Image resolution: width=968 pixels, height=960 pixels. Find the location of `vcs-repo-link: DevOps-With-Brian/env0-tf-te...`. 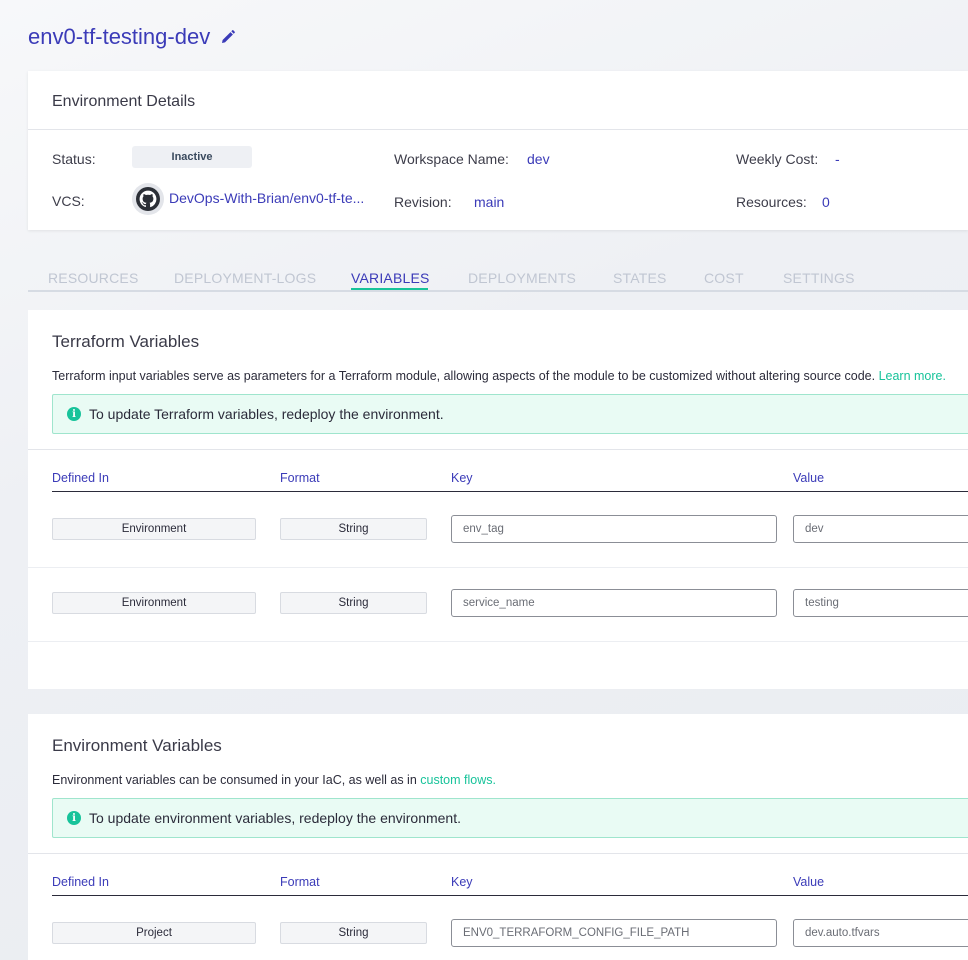

vcs-repo-link: DevOps-With-Brian/env0-tf-te... is located at coordinates (266, 198).